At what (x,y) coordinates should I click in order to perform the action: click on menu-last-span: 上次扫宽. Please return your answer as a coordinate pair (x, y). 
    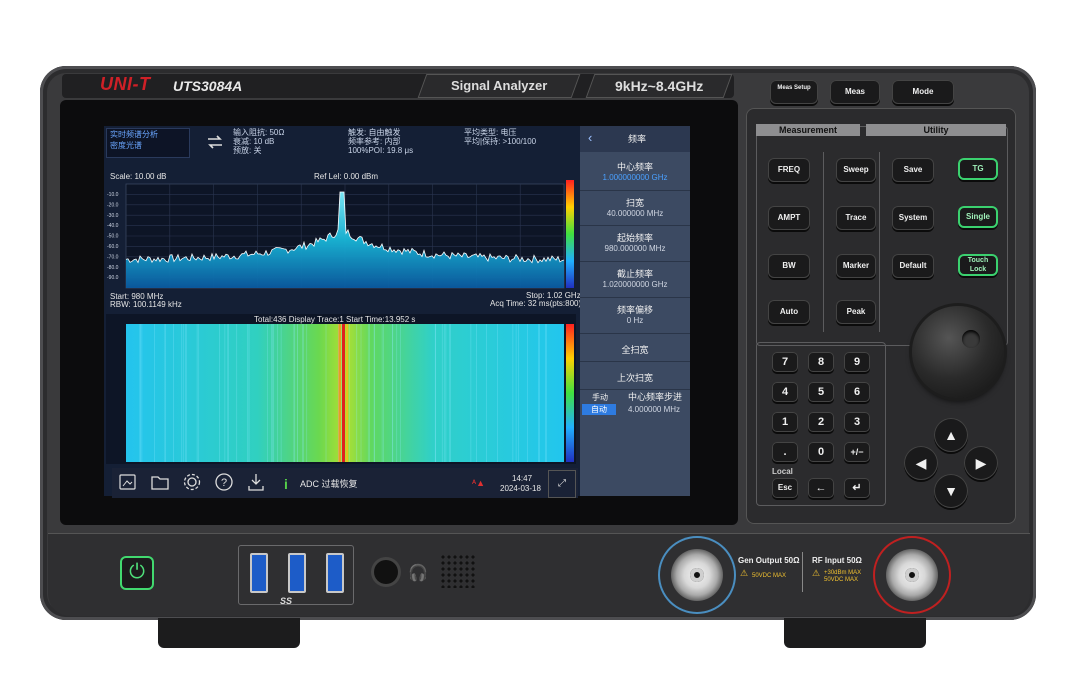
    Looking at the image, I should click on (635, 376).